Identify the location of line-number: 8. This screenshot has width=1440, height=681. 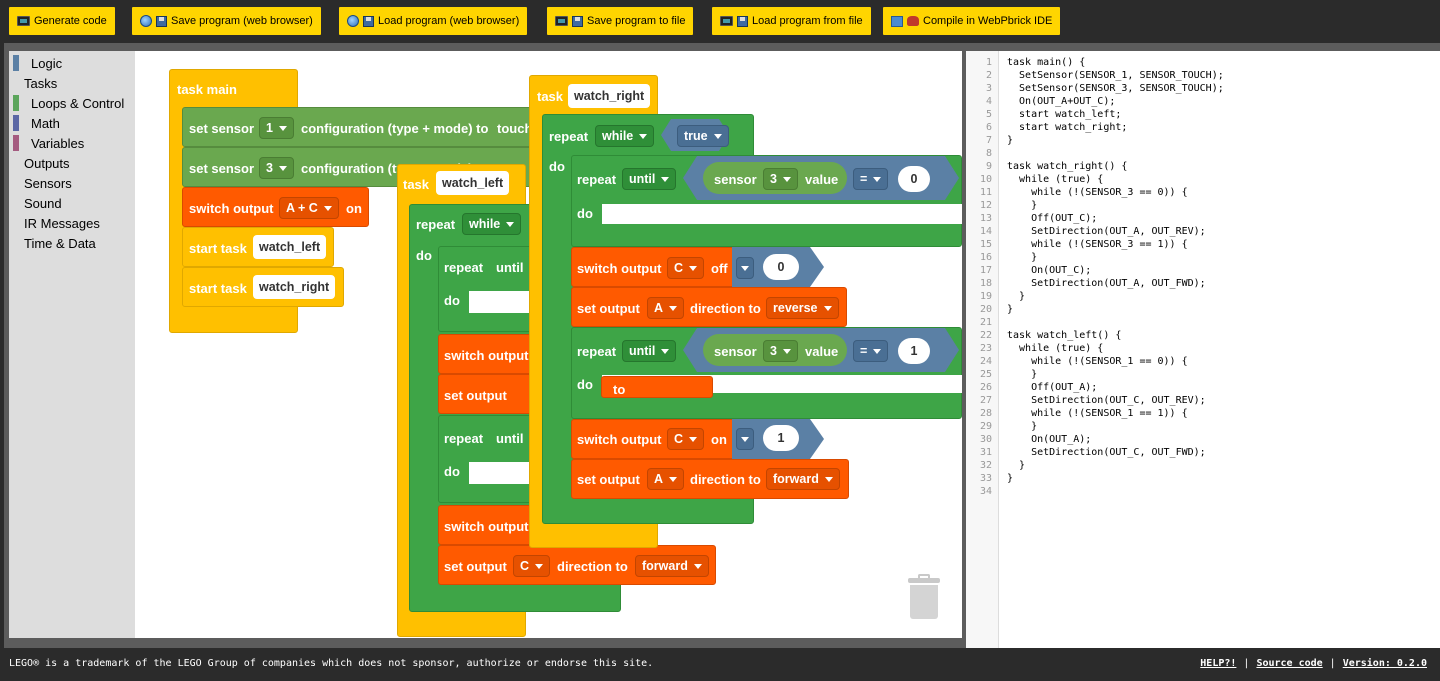
(988, 153).